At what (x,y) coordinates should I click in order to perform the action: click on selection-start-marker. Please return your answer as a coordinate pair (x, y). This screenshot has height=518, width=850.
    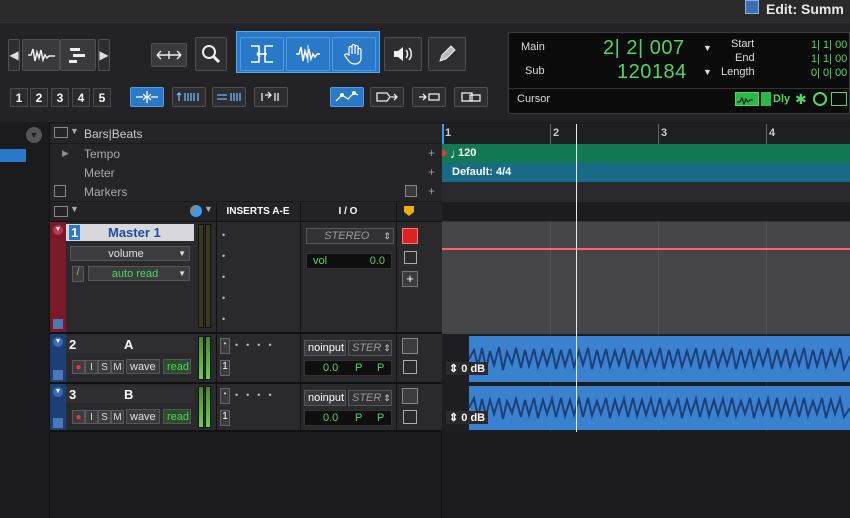
    Looking at the image, I should click on (443, 134).